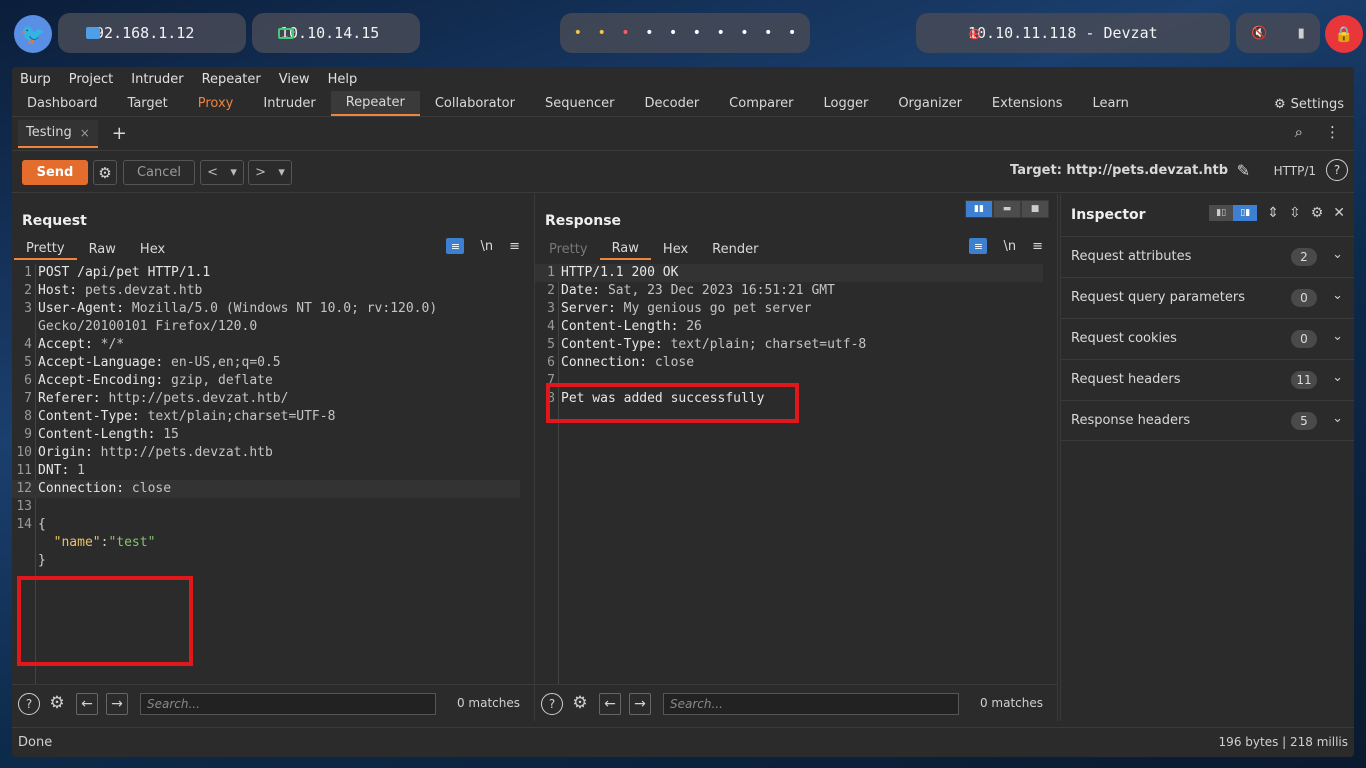 Image resolution: width=1366 pixels, height=768 pixels. What do you see at coordinates (152, 249) in the screenshot?
I see `request-tab-hex: Hex` at bounding box center [152, 249].